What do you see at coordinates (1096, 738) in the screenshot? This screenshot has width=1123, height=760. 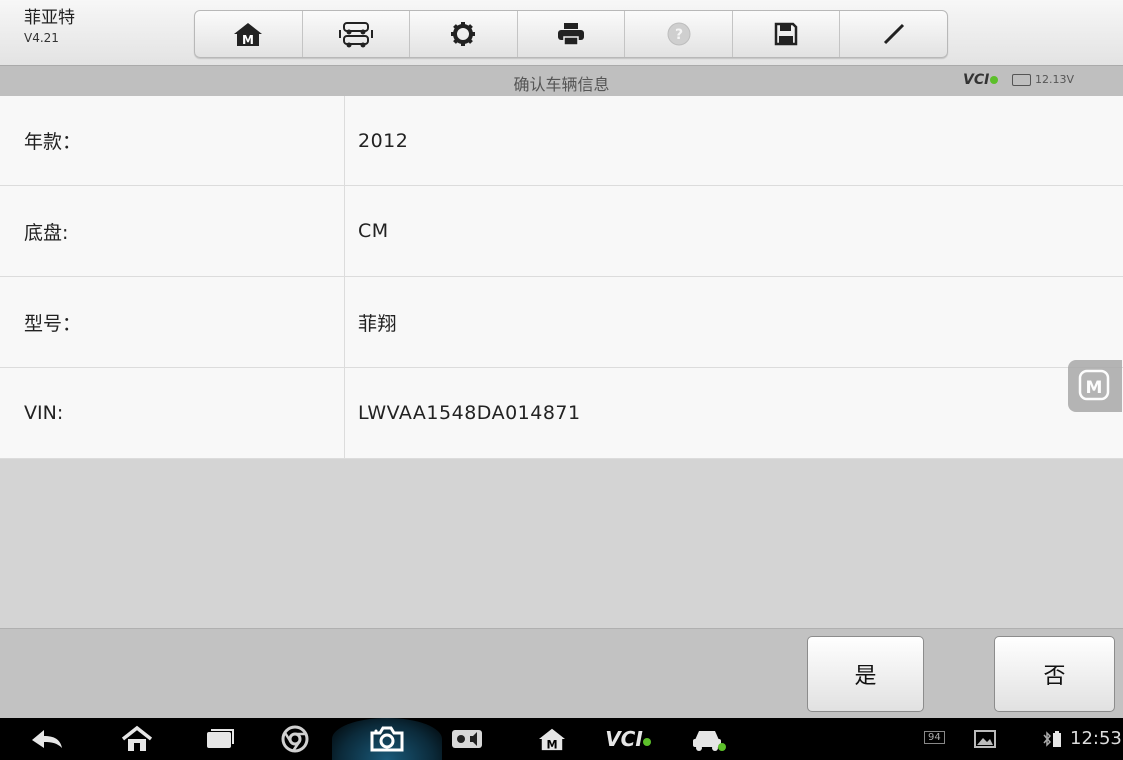 I see `clock: 12:53` at bounding box center [1096, 738].